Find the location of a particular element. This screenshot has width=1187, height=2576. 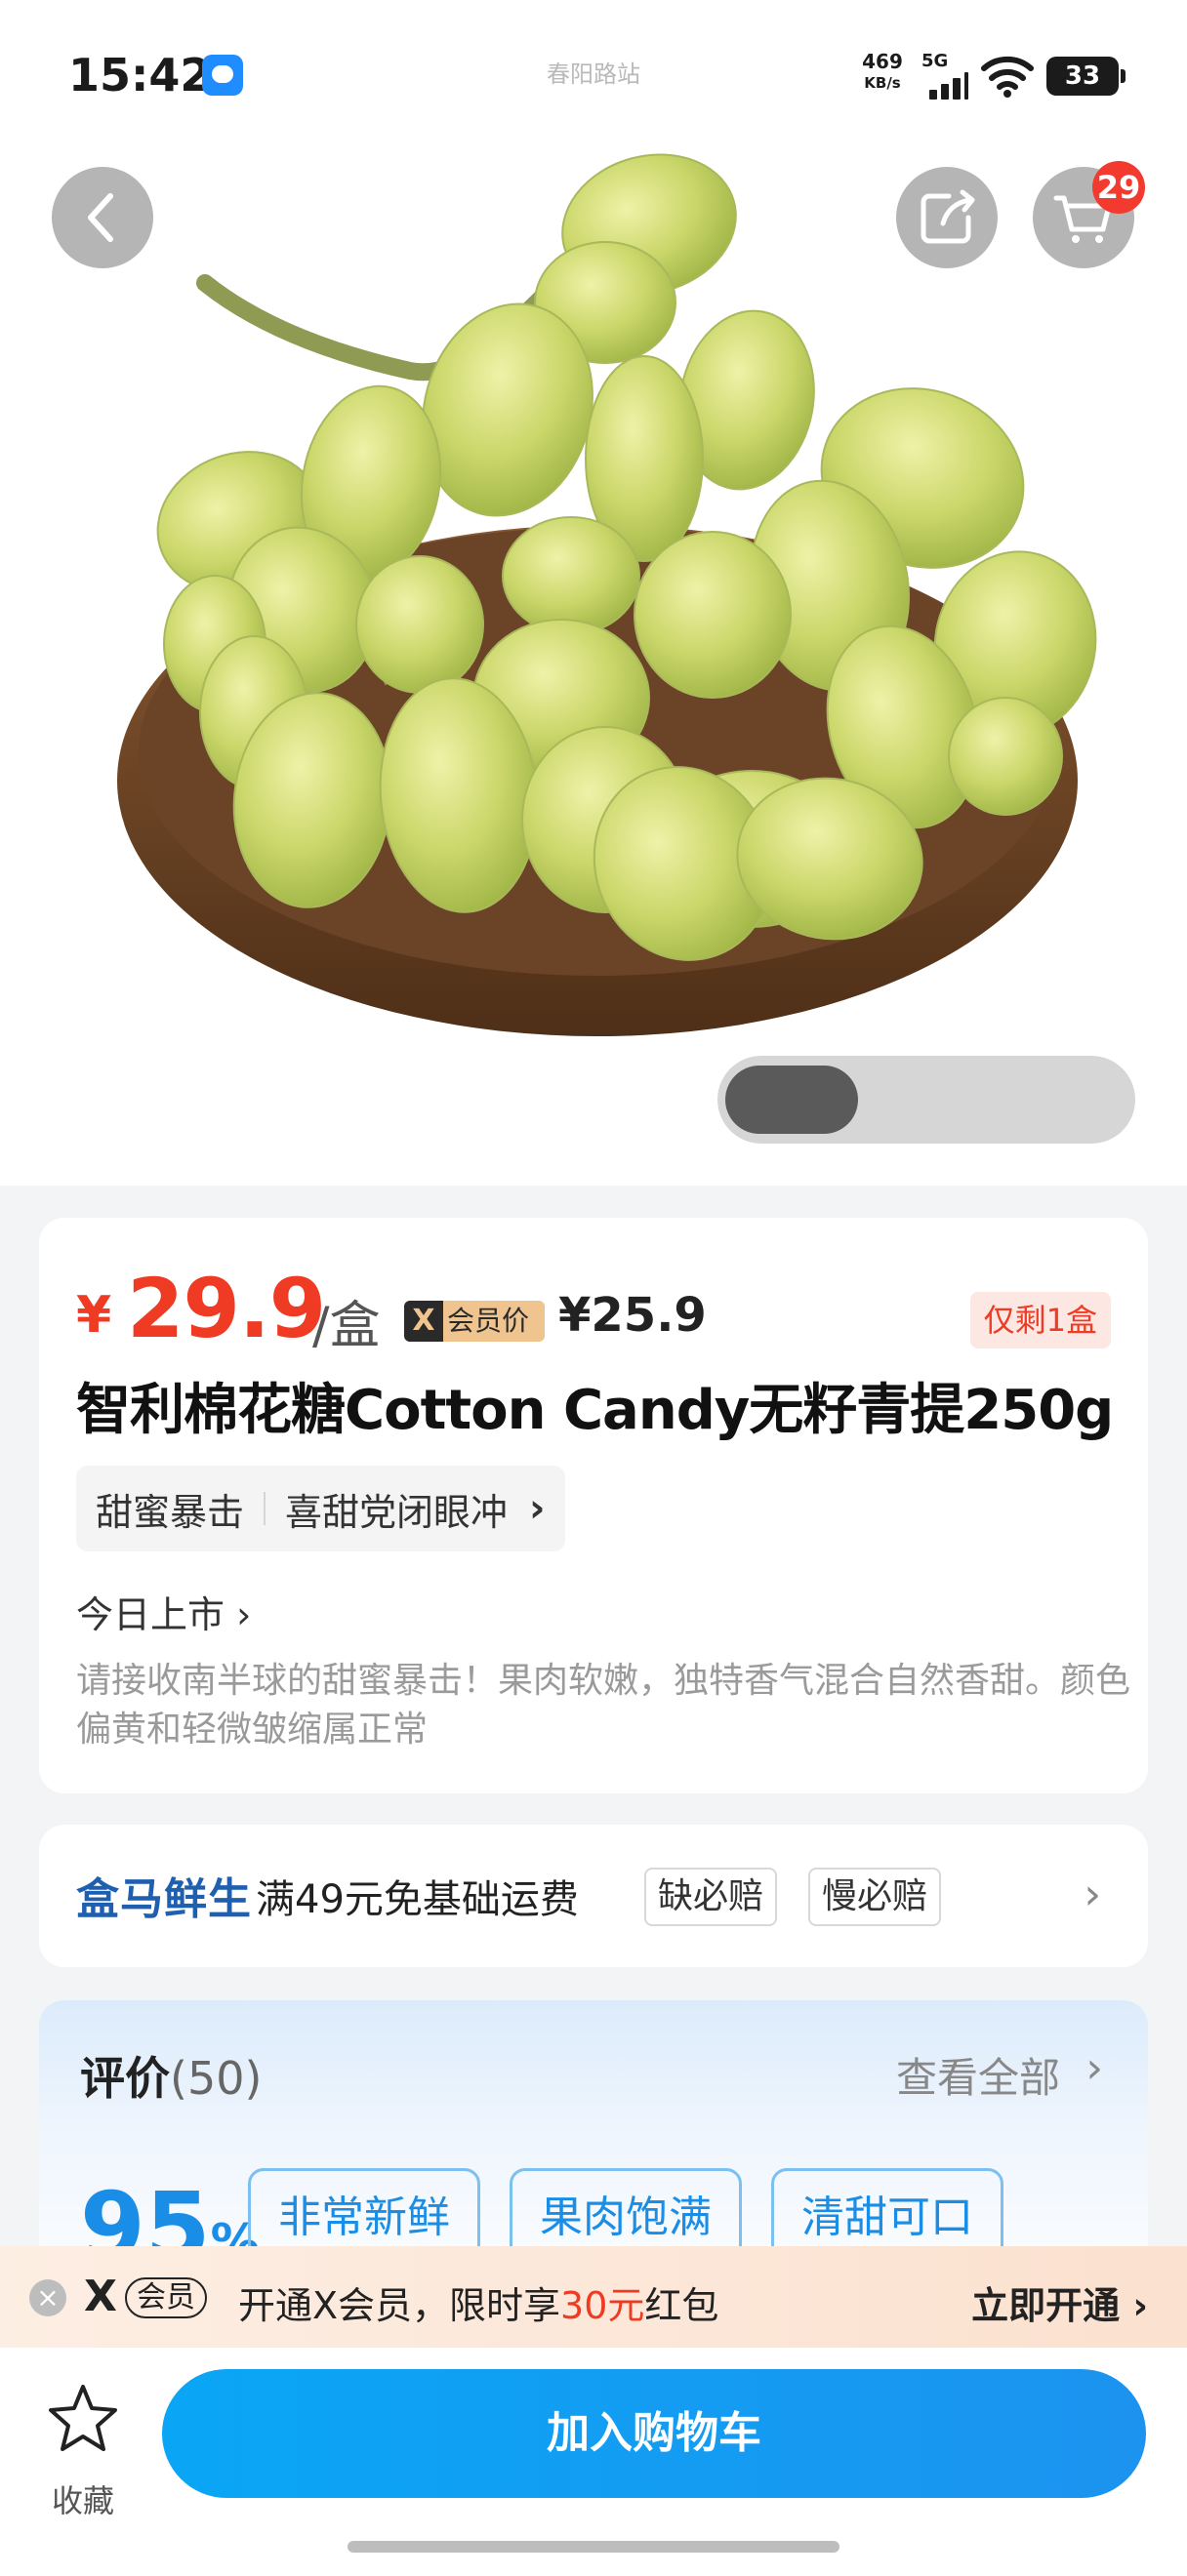

back-button is located at coordinates (102, 217).